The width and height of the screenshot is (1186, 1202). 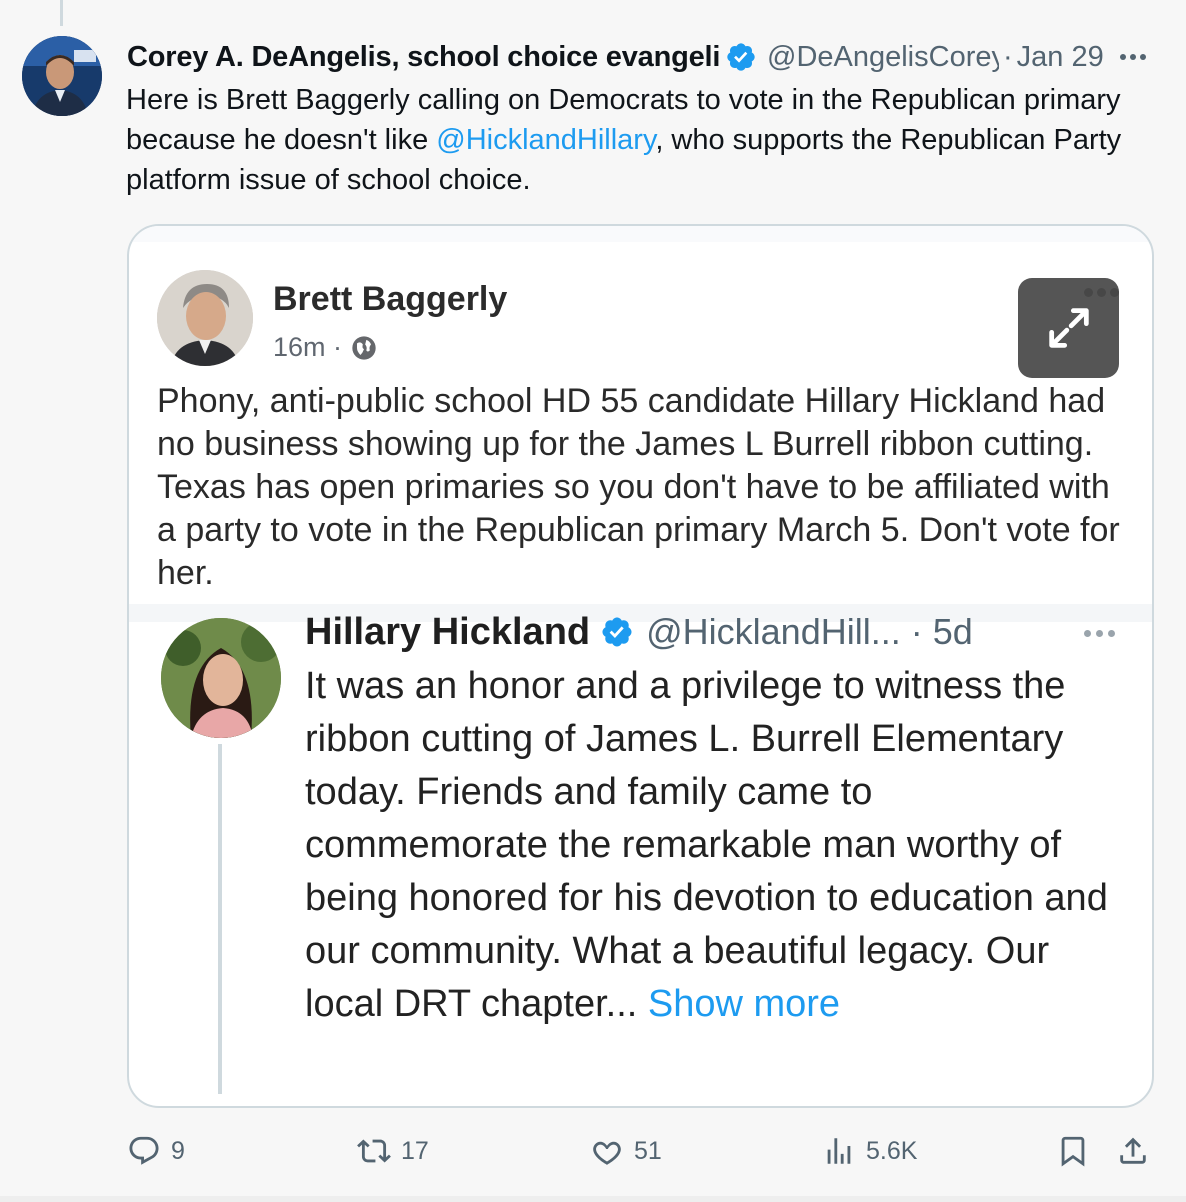 I want to click on quoted-author-avatar, so click(x=221, y=678).